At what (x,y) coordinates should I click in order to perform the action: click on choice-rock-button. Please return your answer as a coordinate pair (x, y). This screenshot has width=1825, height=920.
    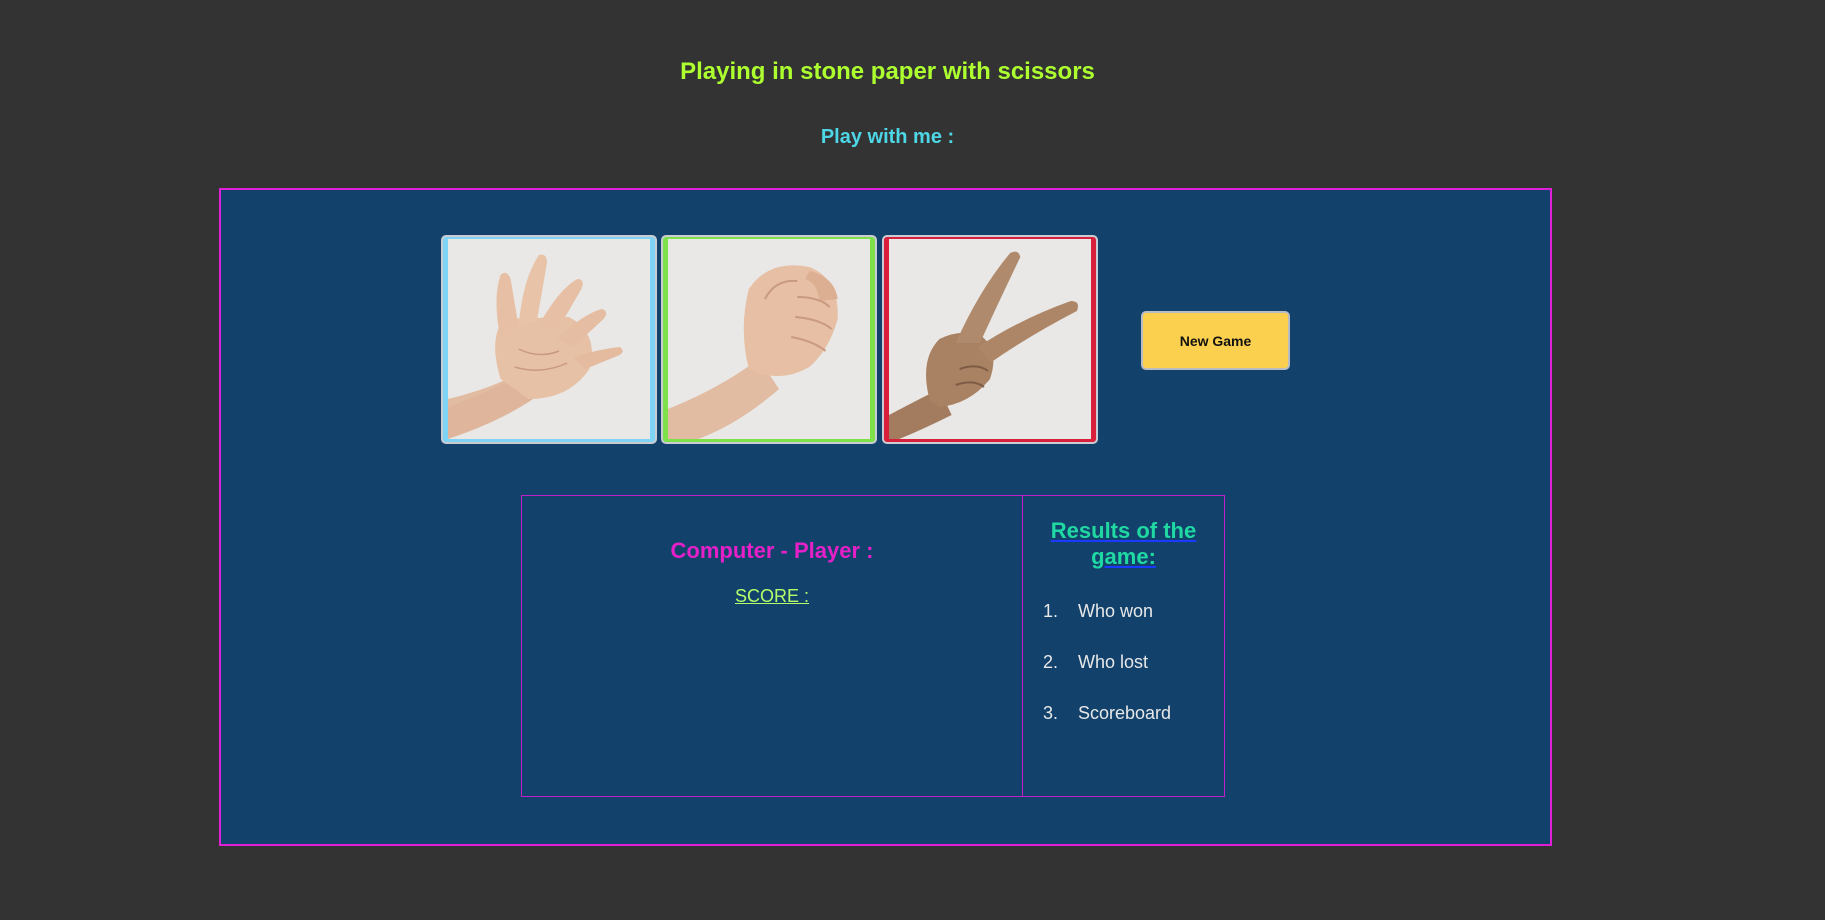
    Looking at the image, I should click on (769, 339).